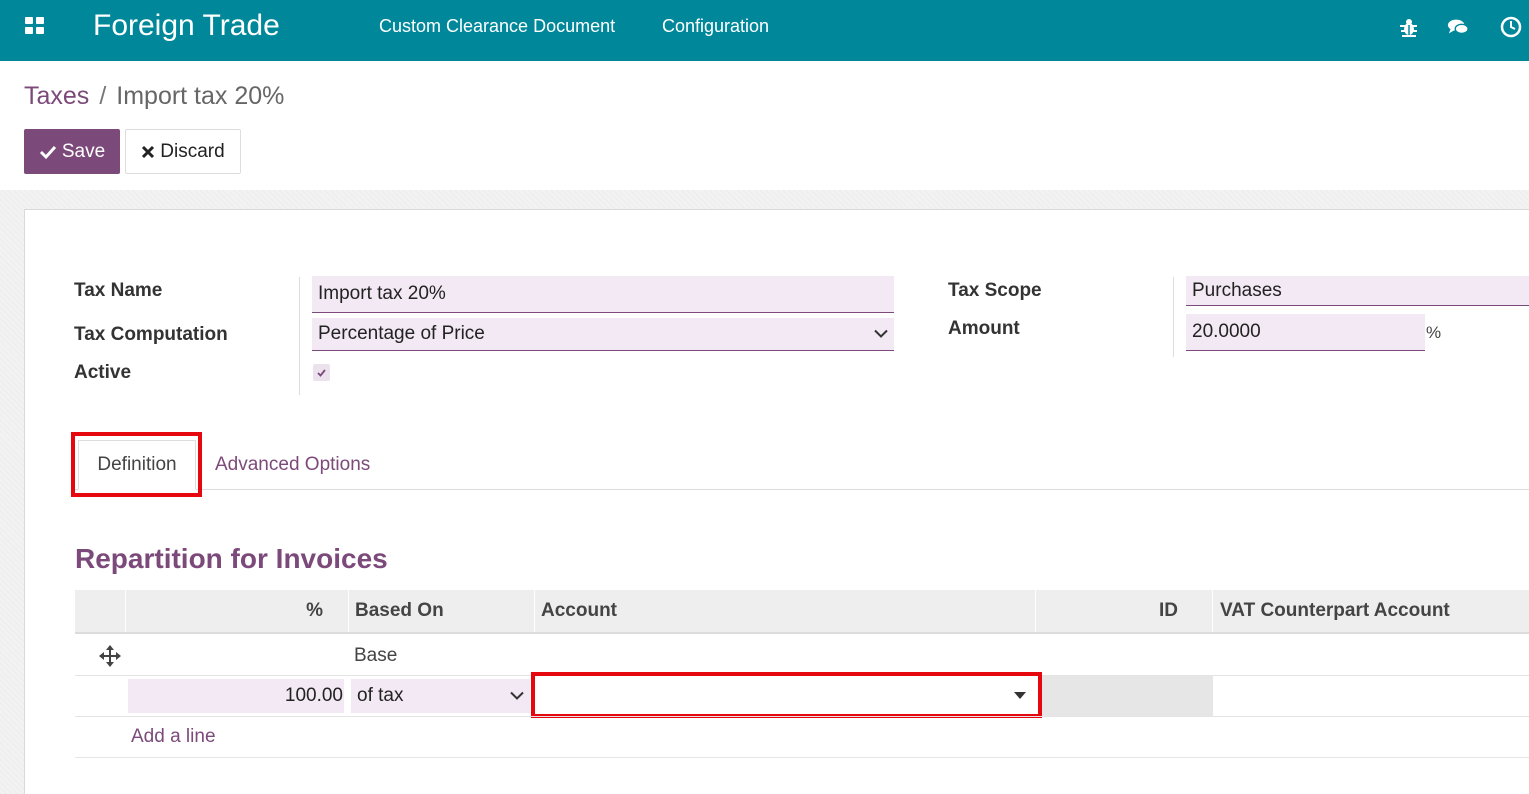  I want to click on tax-scope-label: Tax Scope, so click(995, 290).